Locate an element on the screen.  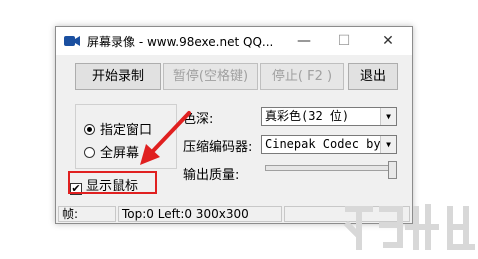
color-depth-select: 真彩色(32 位) ▼ is located at coordinates (329, 116).